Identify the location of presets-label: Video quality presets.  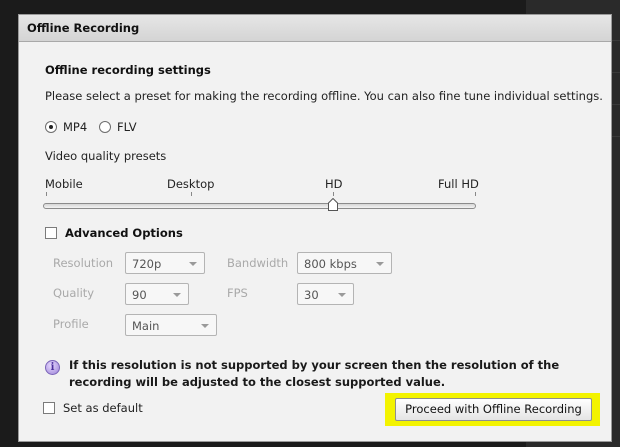
(106, 156).